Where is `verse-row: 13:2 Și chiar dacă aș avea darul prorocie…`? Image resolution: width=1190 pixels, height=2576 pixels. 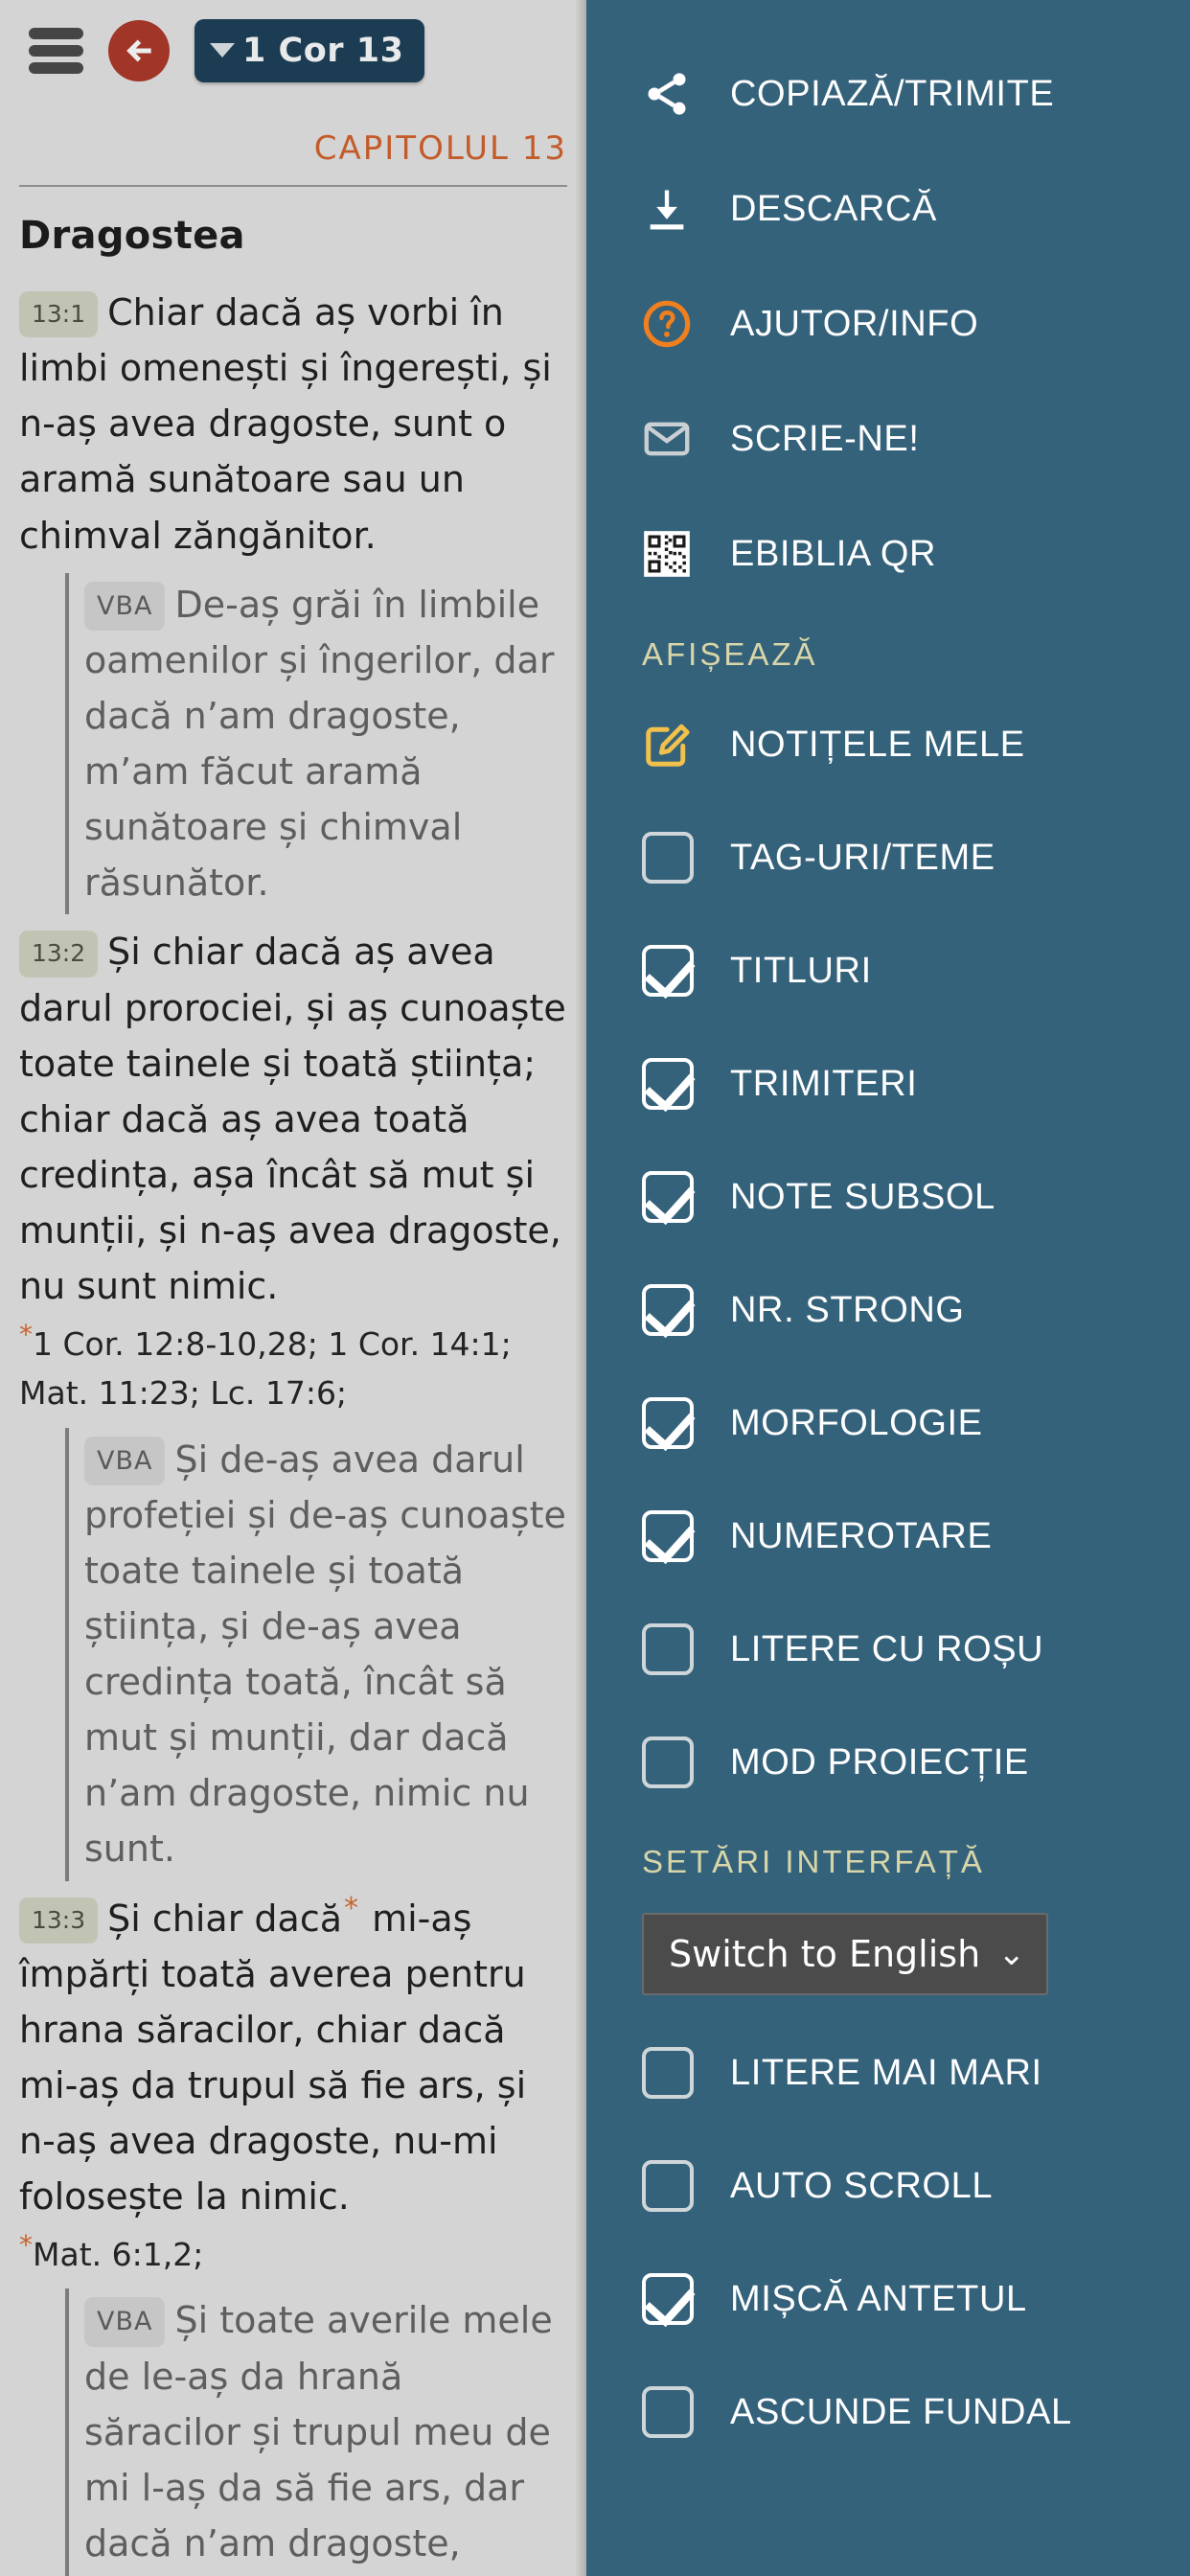 verse-row: 13:2 Și chiar dacă aș avea darul prorocie… is located at coordinates (293, 1119).